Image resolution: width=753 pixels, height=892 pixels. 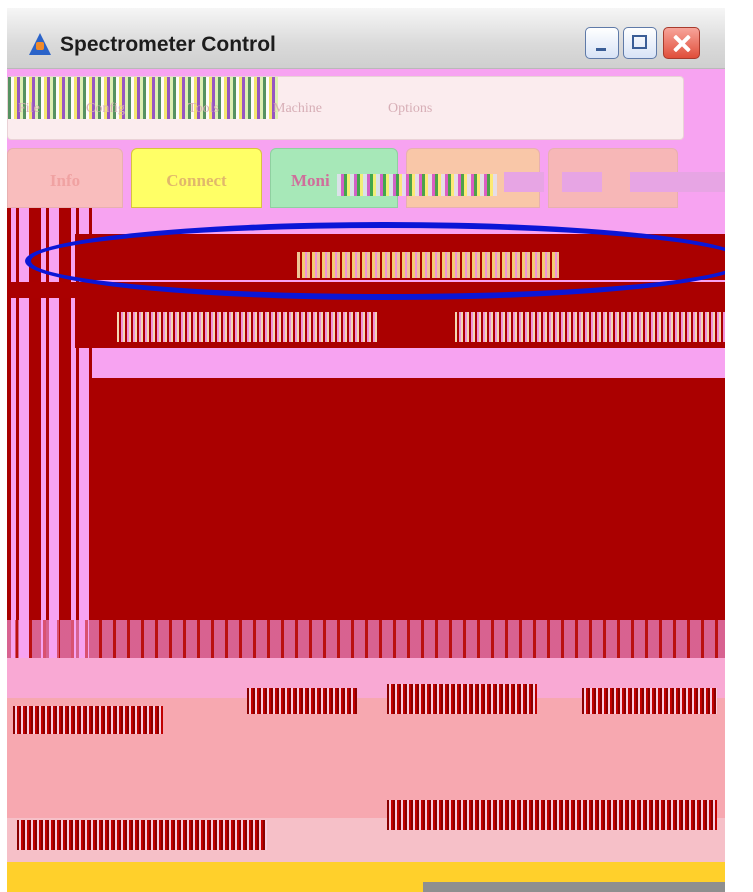 What do you see at coordinates (345, 108) in the screenshot?
I see `menu-bar: File Config Tools Machine Options` at bounding box center [345, 108].